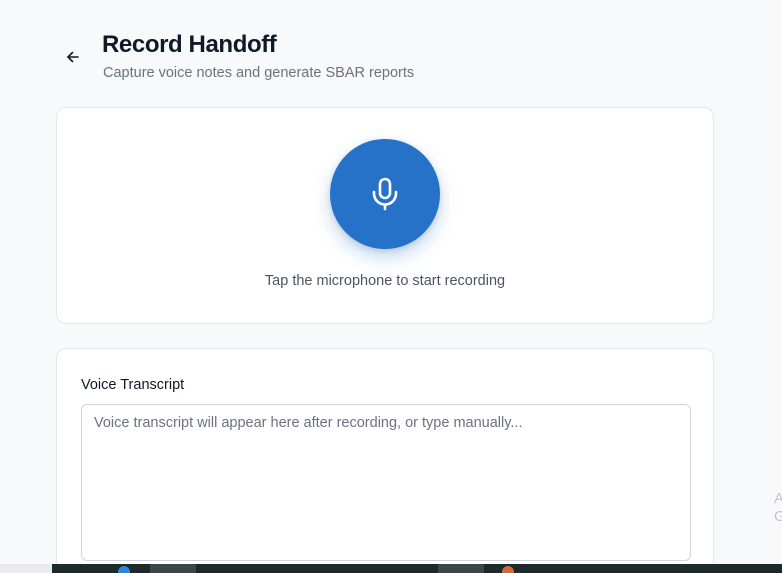  I want to click on record-button, so click(385, 194).